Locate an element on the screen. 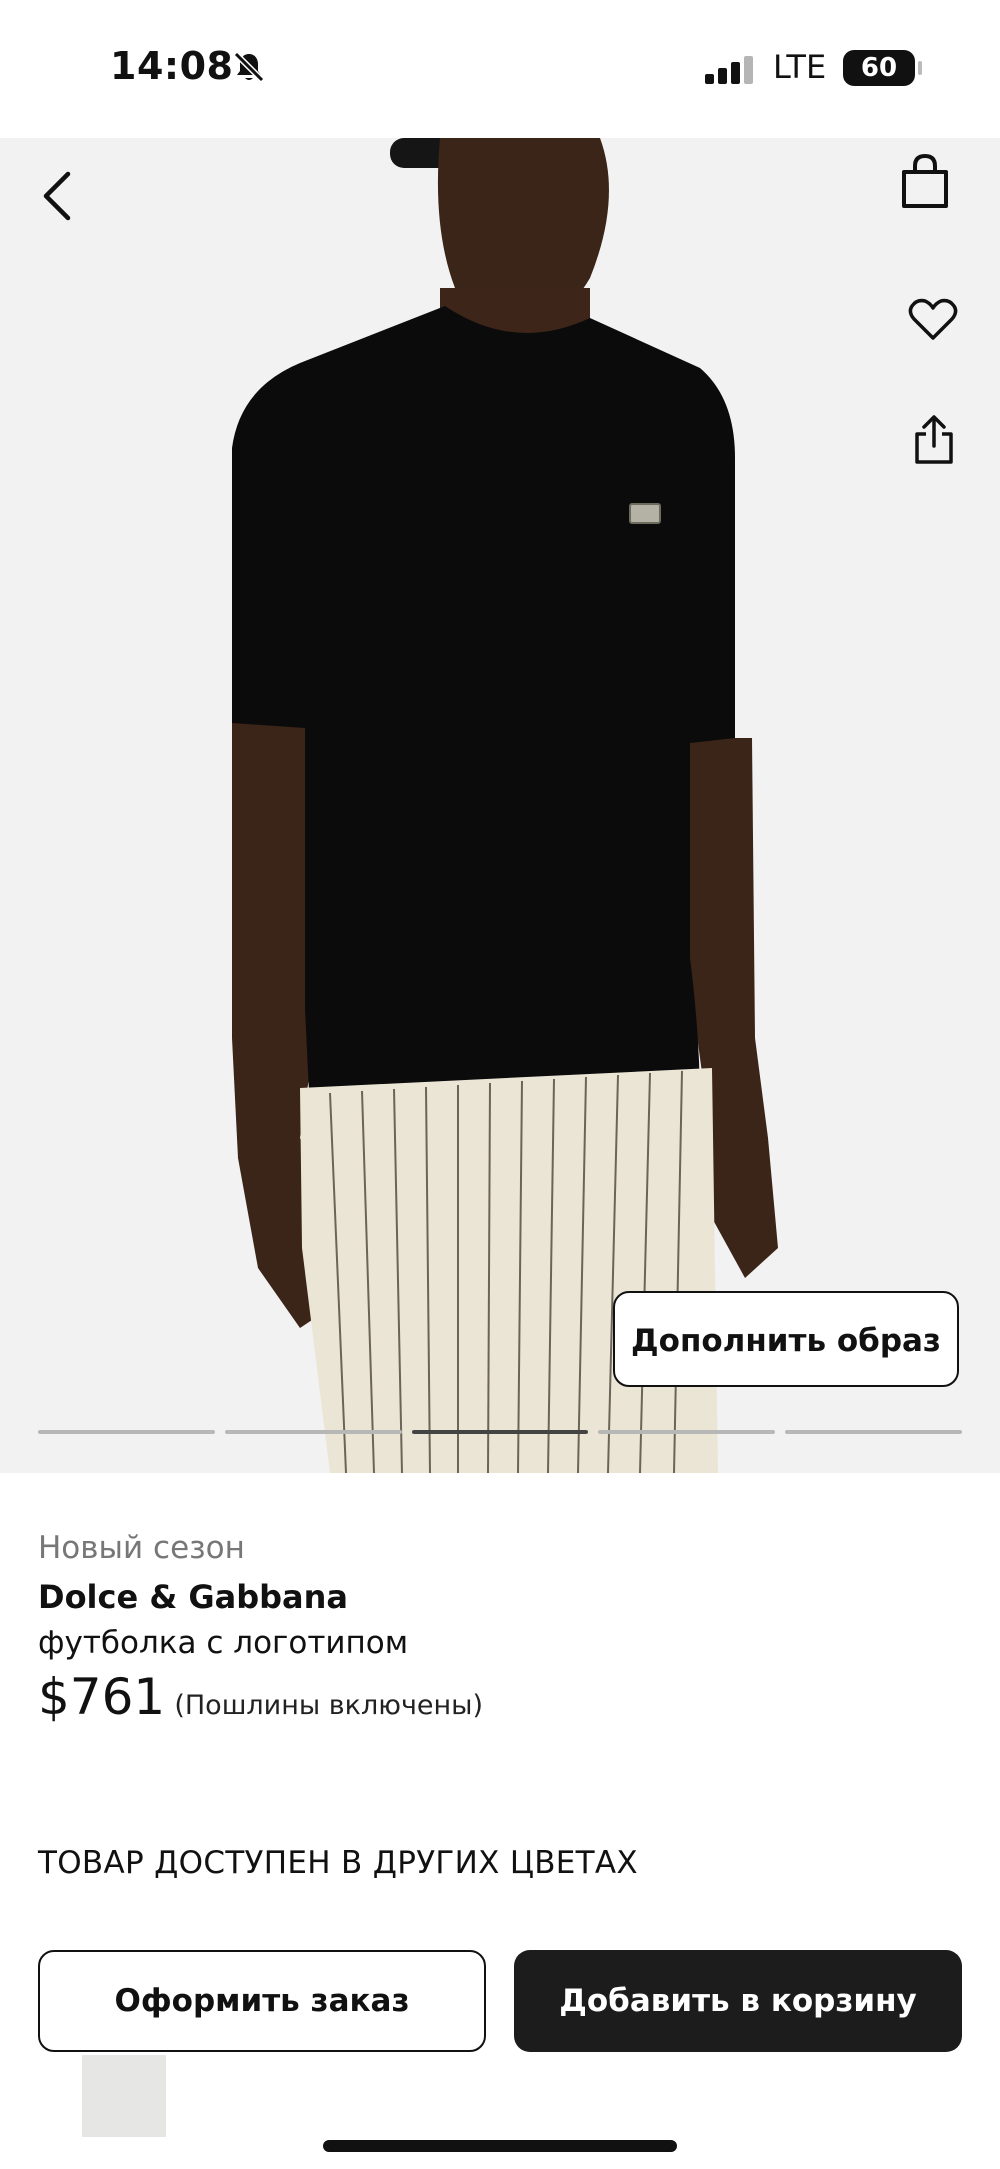  pager-dot-active is located at coordinates (500, 1432).